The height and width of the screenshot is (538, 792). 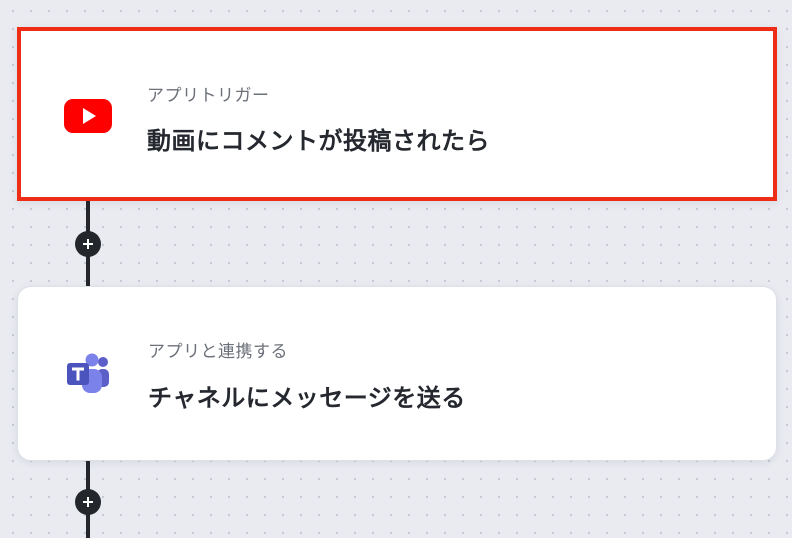 I want to click on step-type-label: アプリトリガー, so click(x=208, y=96).